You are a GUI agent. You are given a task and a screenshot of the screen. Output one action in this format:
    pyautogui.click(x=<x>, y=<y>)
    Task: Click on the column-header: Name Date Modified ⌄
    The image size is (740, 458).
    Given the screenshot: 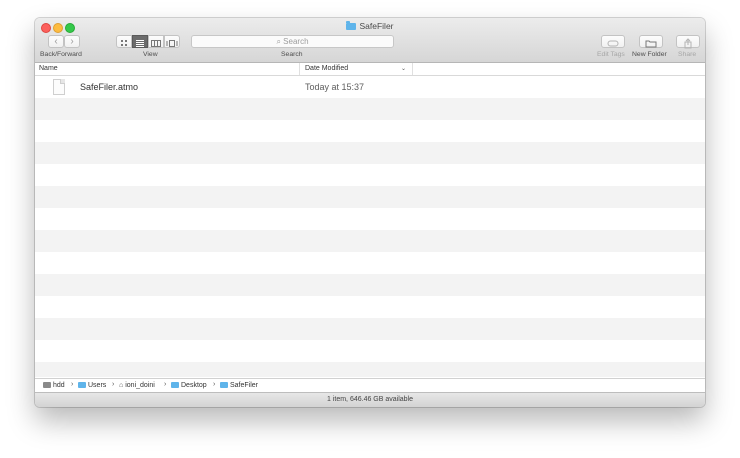 What is the action you would take?
    pyautogui.click(x=370, y=69)
    